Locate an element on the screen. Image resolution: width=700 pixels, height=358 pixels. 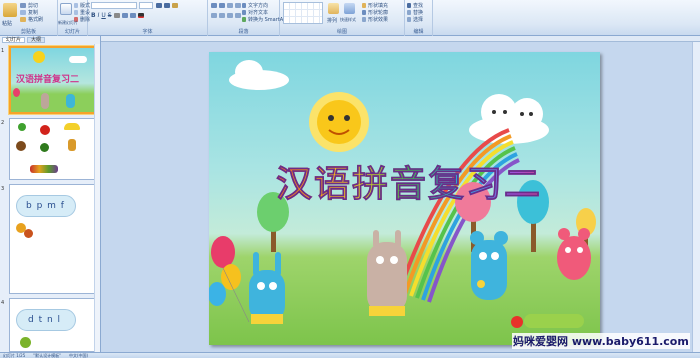
underline-icon: U is located at coordinates (103, 15).